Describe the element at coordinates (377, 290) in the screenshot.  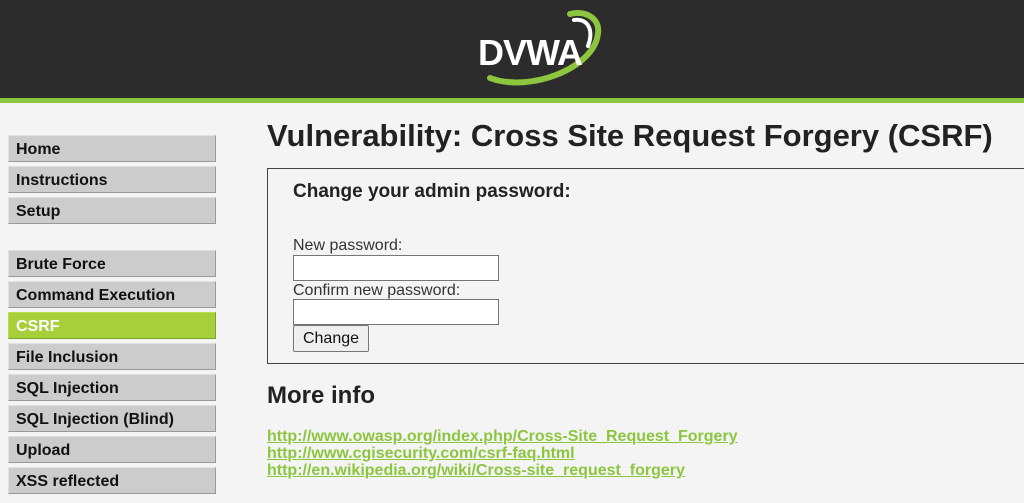
I see `confirm-password-label: Confirm new password:` at that location.